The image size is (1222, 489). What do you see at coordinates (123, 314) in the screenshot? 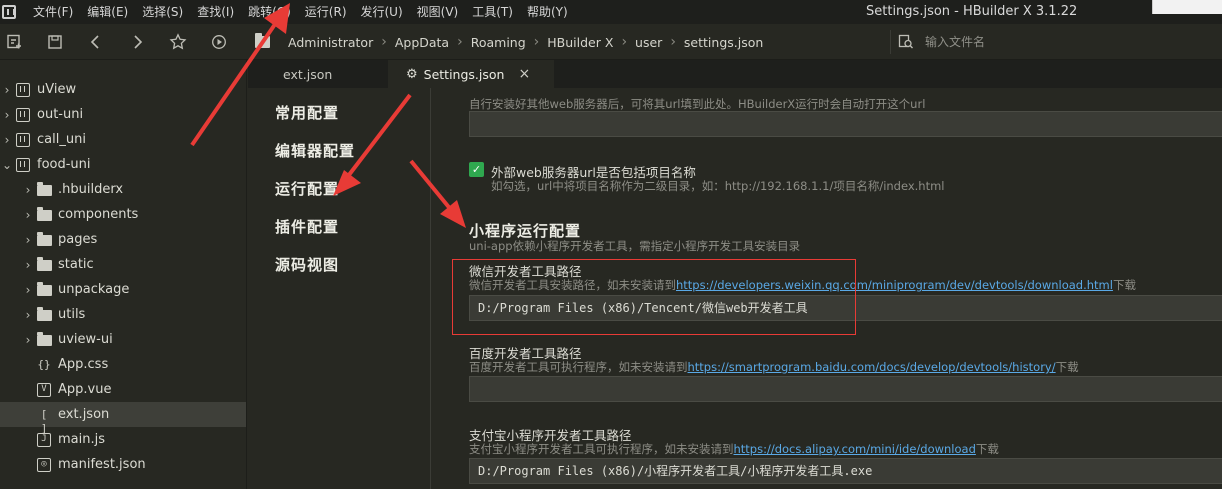
I see `tree-item: › utils` at bounding box center [123, 314].